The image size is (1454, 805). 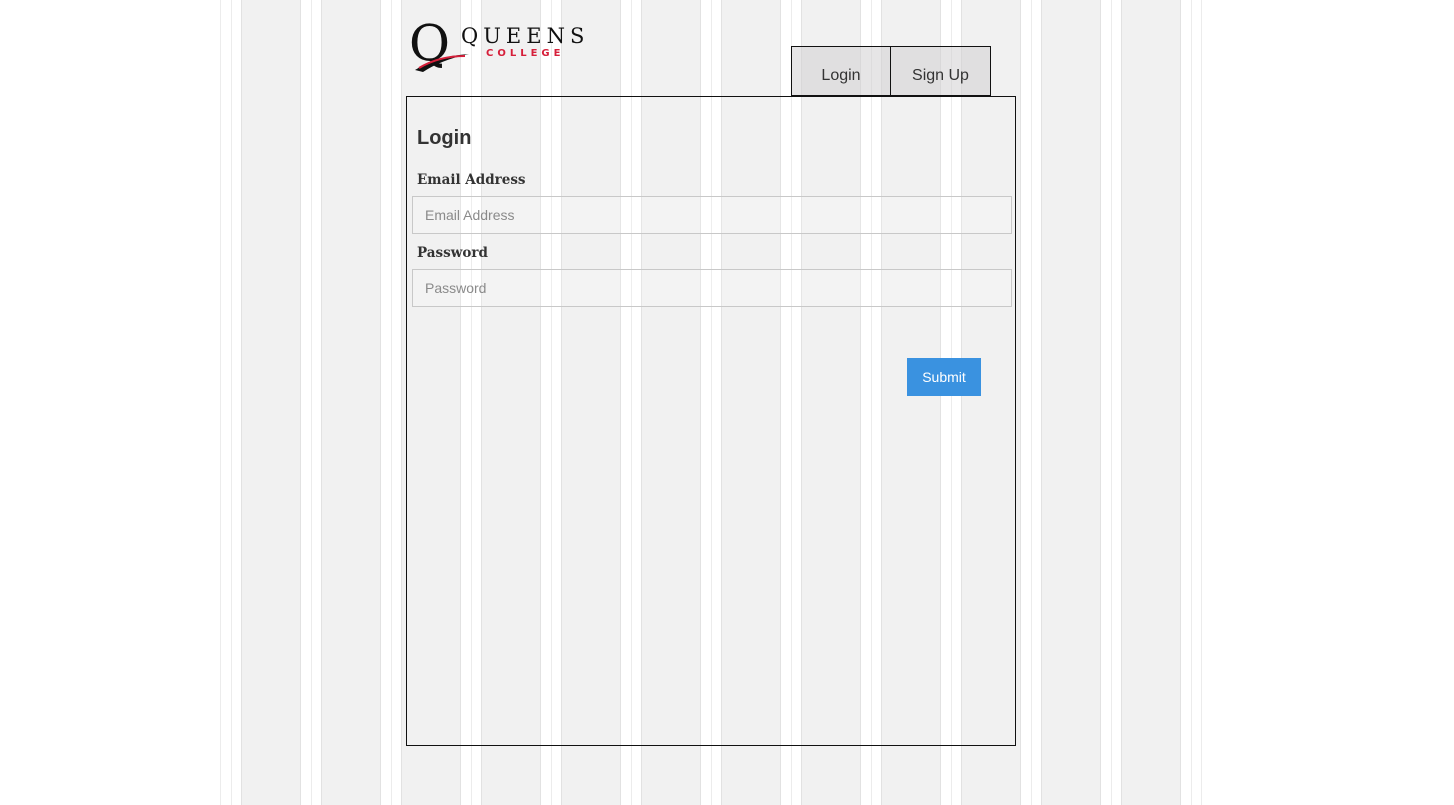 I want to click on auth-tabs: Login Sign Up, so click(x=891, y=71).